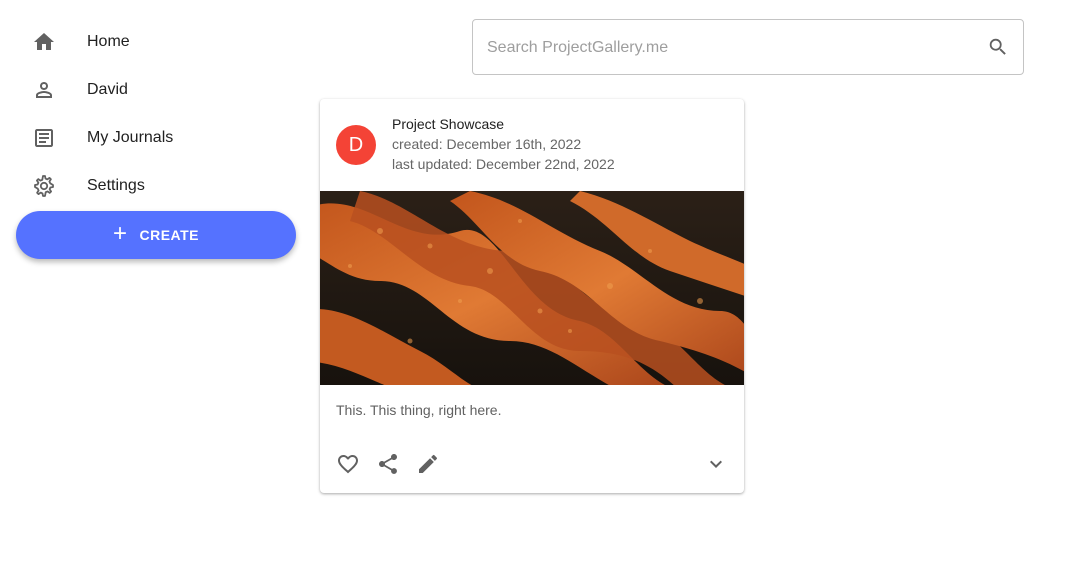 The width and height of the screenshot is (1076, 587). Describe the element at coordinates (155, 186) in the screenshot. I see `sidebar-item-settings: Settings` at that location.